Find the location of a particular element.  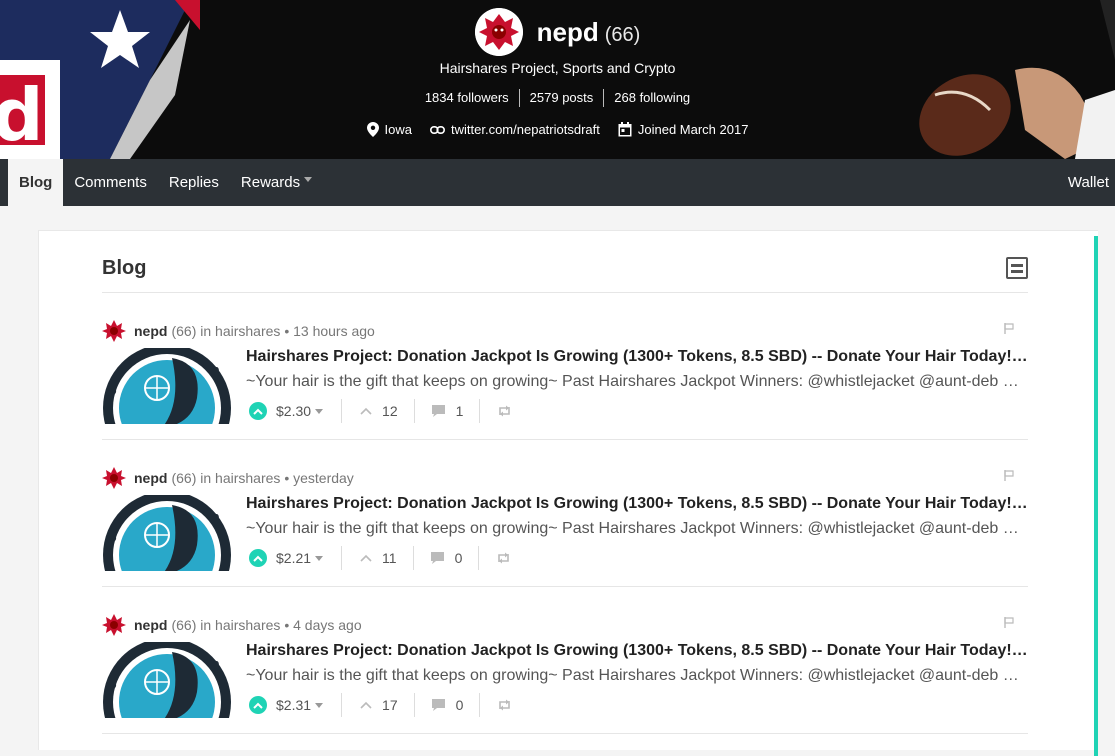

profile-identity: nepd (66) is located at coordinates (557, 32).